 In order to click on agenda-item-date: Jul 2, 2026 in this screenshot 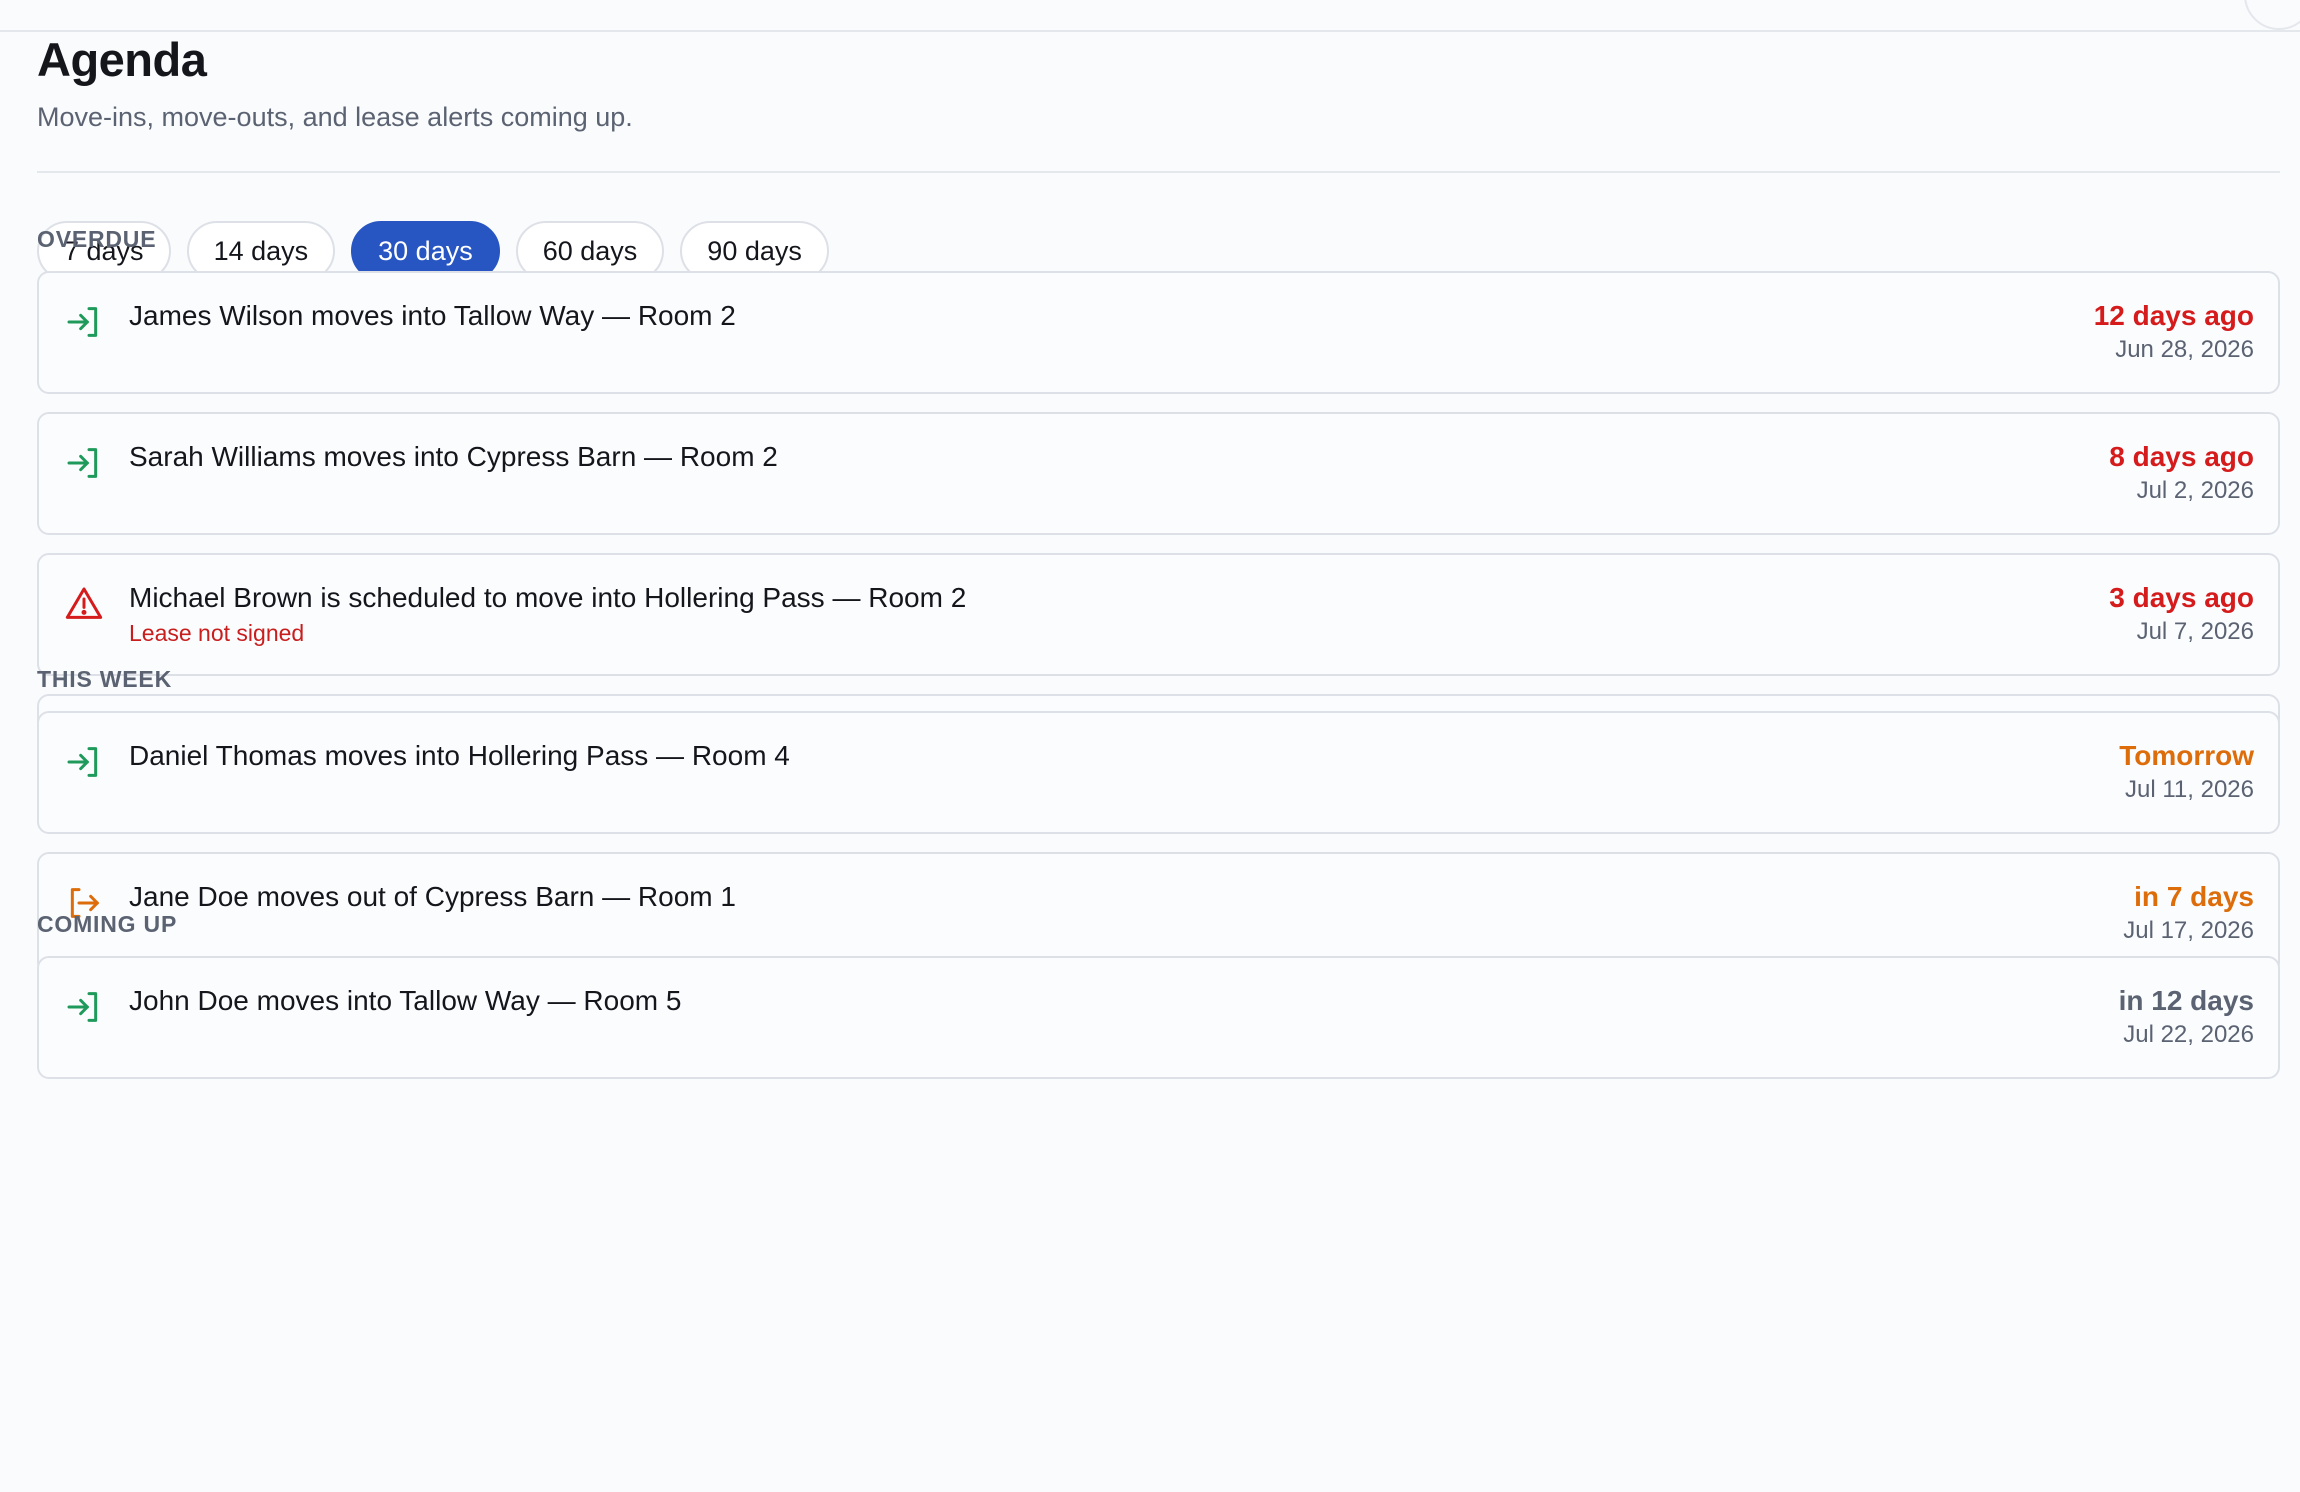, I will do `click(2195, 490)`.